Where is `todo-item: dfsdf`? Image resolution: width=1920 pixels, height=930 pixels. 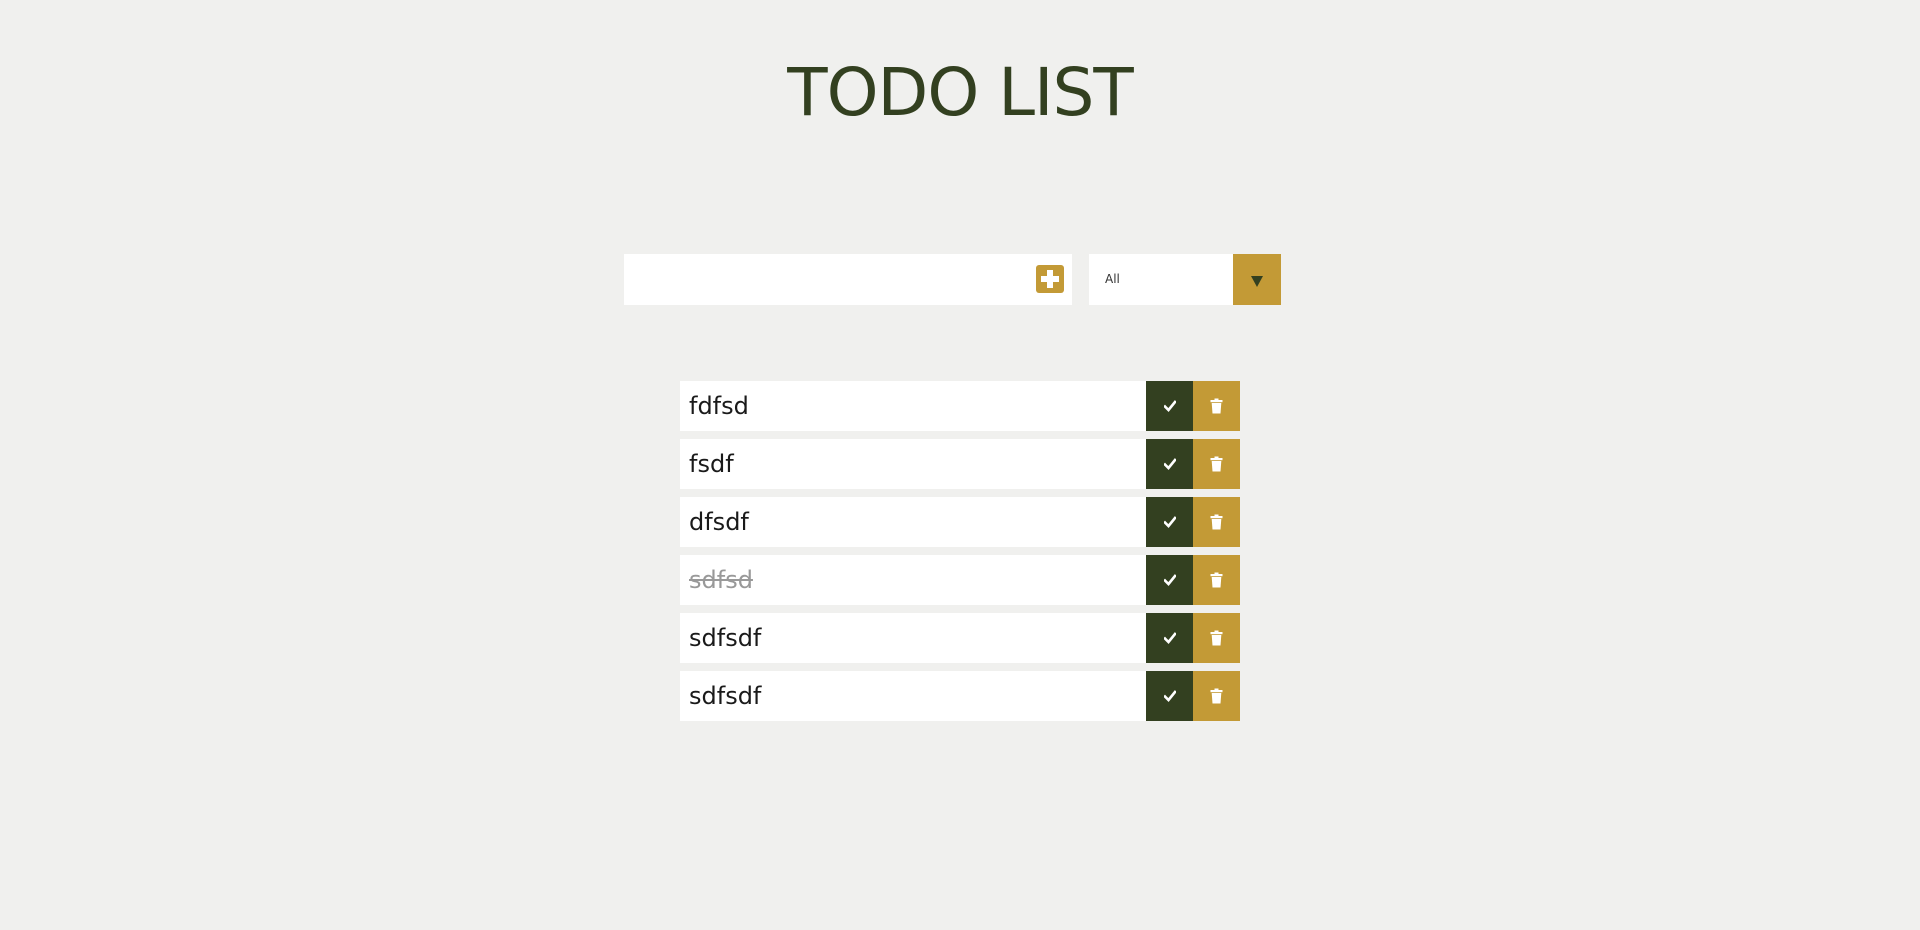
todo-item: dfsdf is located at coordinates (960, 522).